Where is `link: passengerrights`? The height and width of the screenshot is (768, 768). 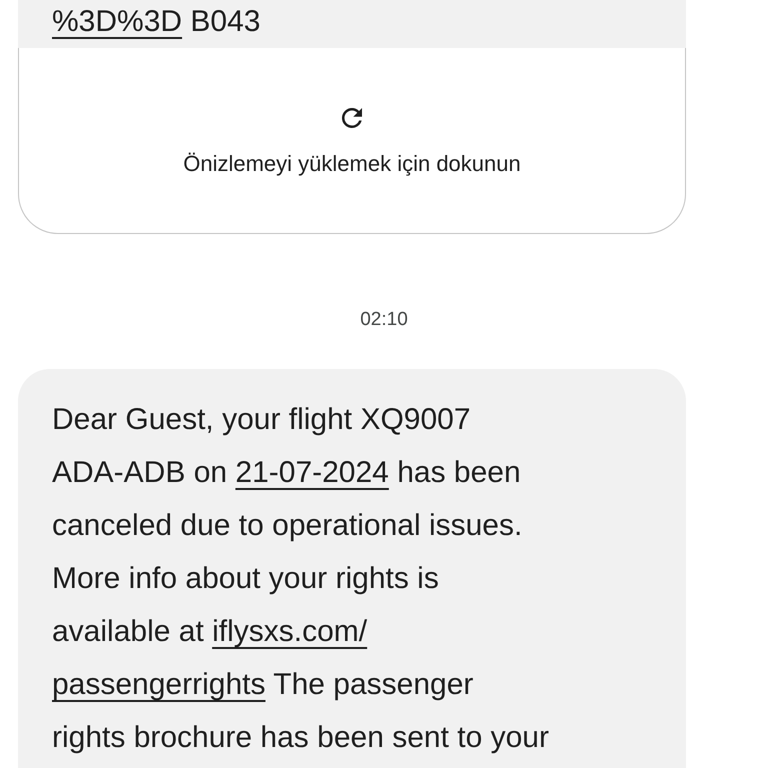 link: passengerrights is located at coordinates (159, 684).